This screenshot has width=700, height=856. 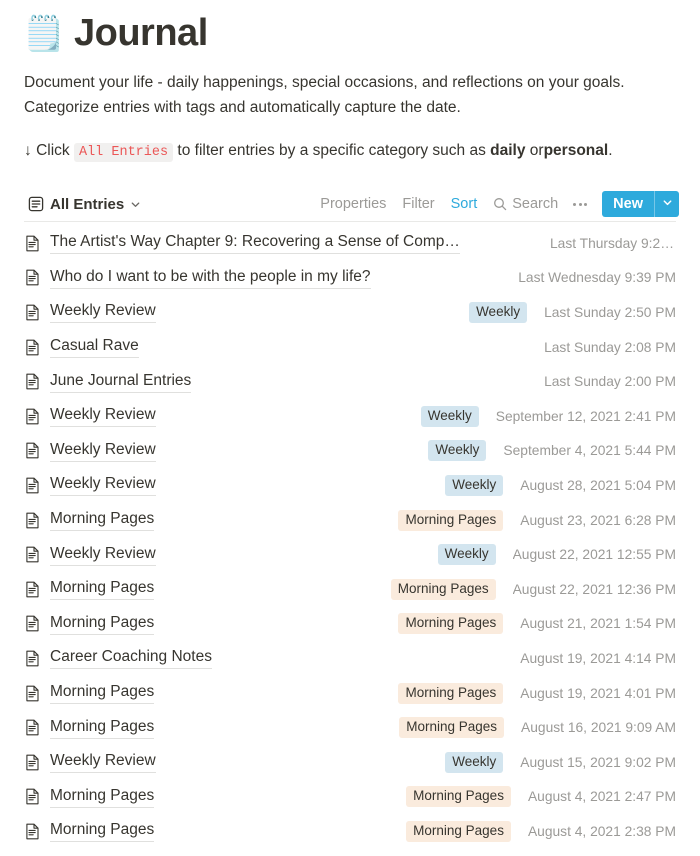 I want to click on entry-date: August 22, 2021 12:55 PM, so click(x=594, y=554).